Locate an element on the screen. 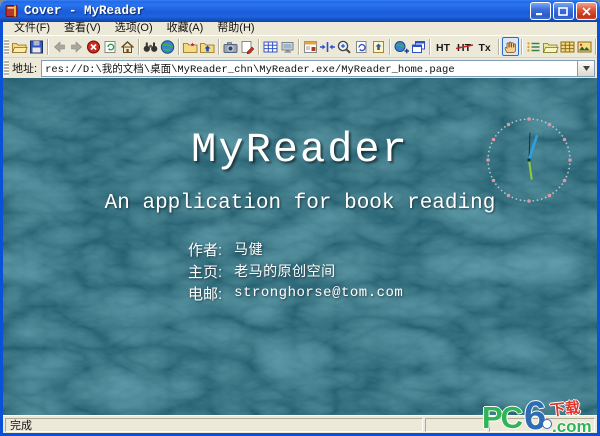 Image resolution: width=600 pixels, height=436 pixels. minimize-icon is located at coordinates (539, 13).